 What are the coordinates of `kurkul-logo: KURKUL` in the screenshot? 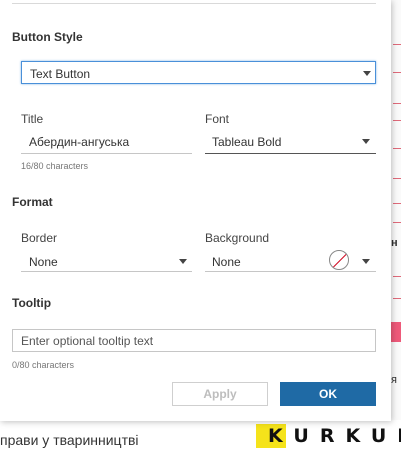 It's located at (328, 436).